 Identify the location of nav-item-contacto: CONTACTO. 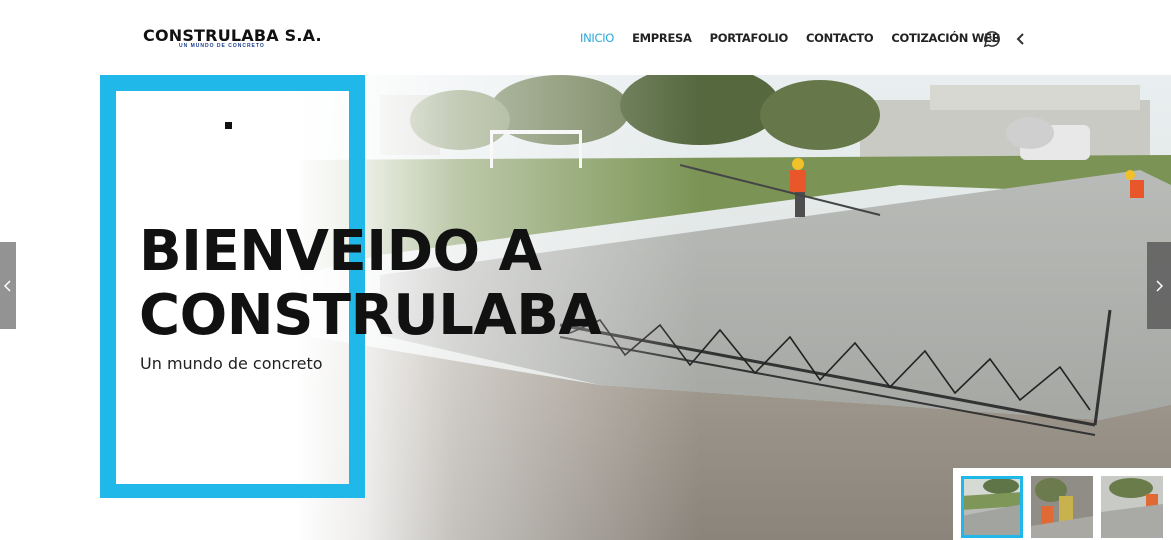
(840, 38).